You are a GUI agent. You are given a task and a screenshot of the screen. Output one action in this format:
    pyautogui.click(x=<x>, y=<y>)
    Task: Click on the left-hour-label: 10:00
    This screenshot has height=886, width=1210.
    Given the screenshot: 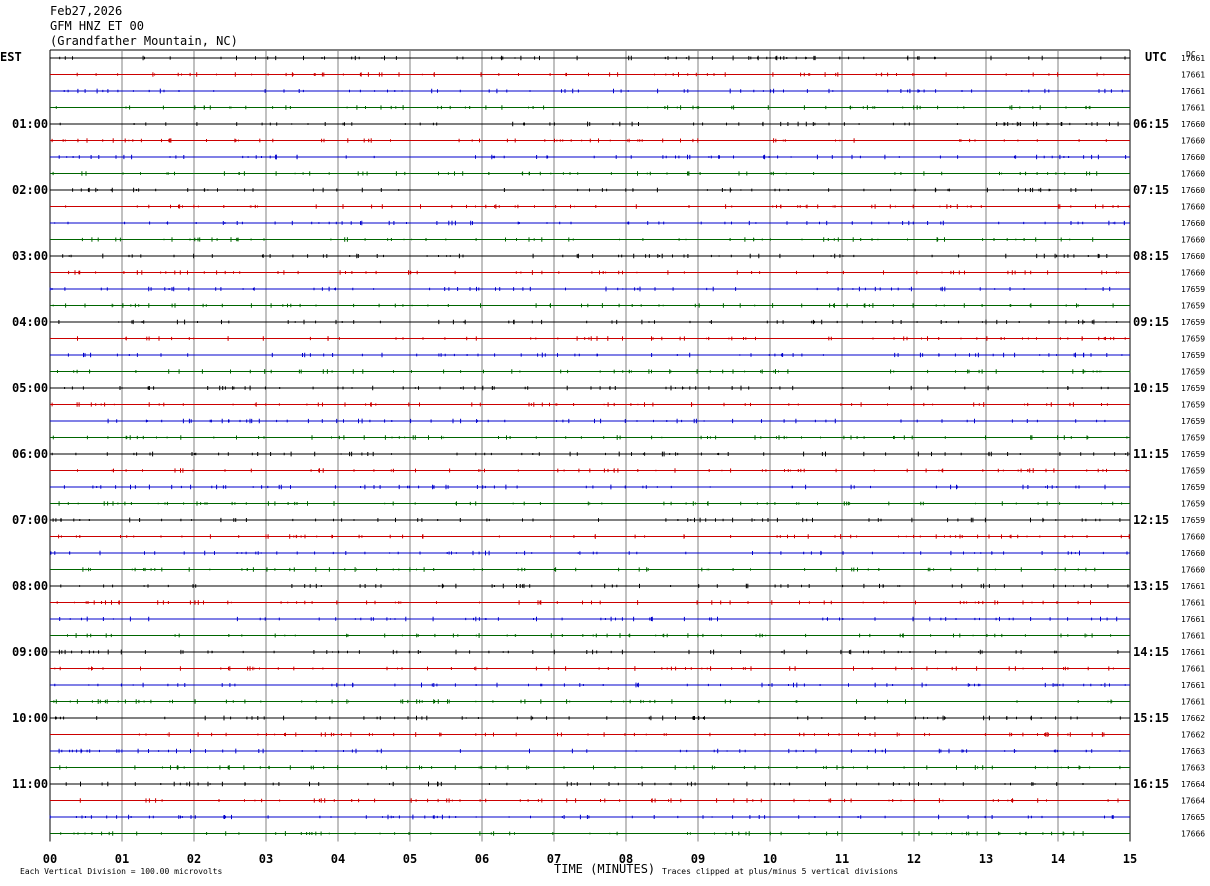 What is the action you would take?
    pyautogui.click(x=30, y=718)
    